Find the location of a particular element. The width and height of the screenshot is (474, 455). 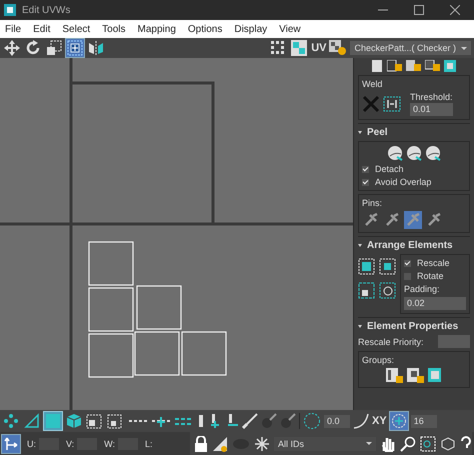

menu-item: Tools is located at coordinates (114, 29).